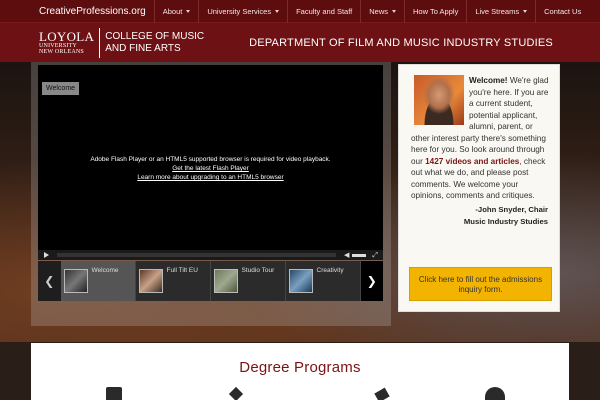 The width and height of the screenshot is (600, 400). What do you see at coordinates (379, 11) in the screenshot?
I see `nav-item-label: News` at bounding box center [379, 11].